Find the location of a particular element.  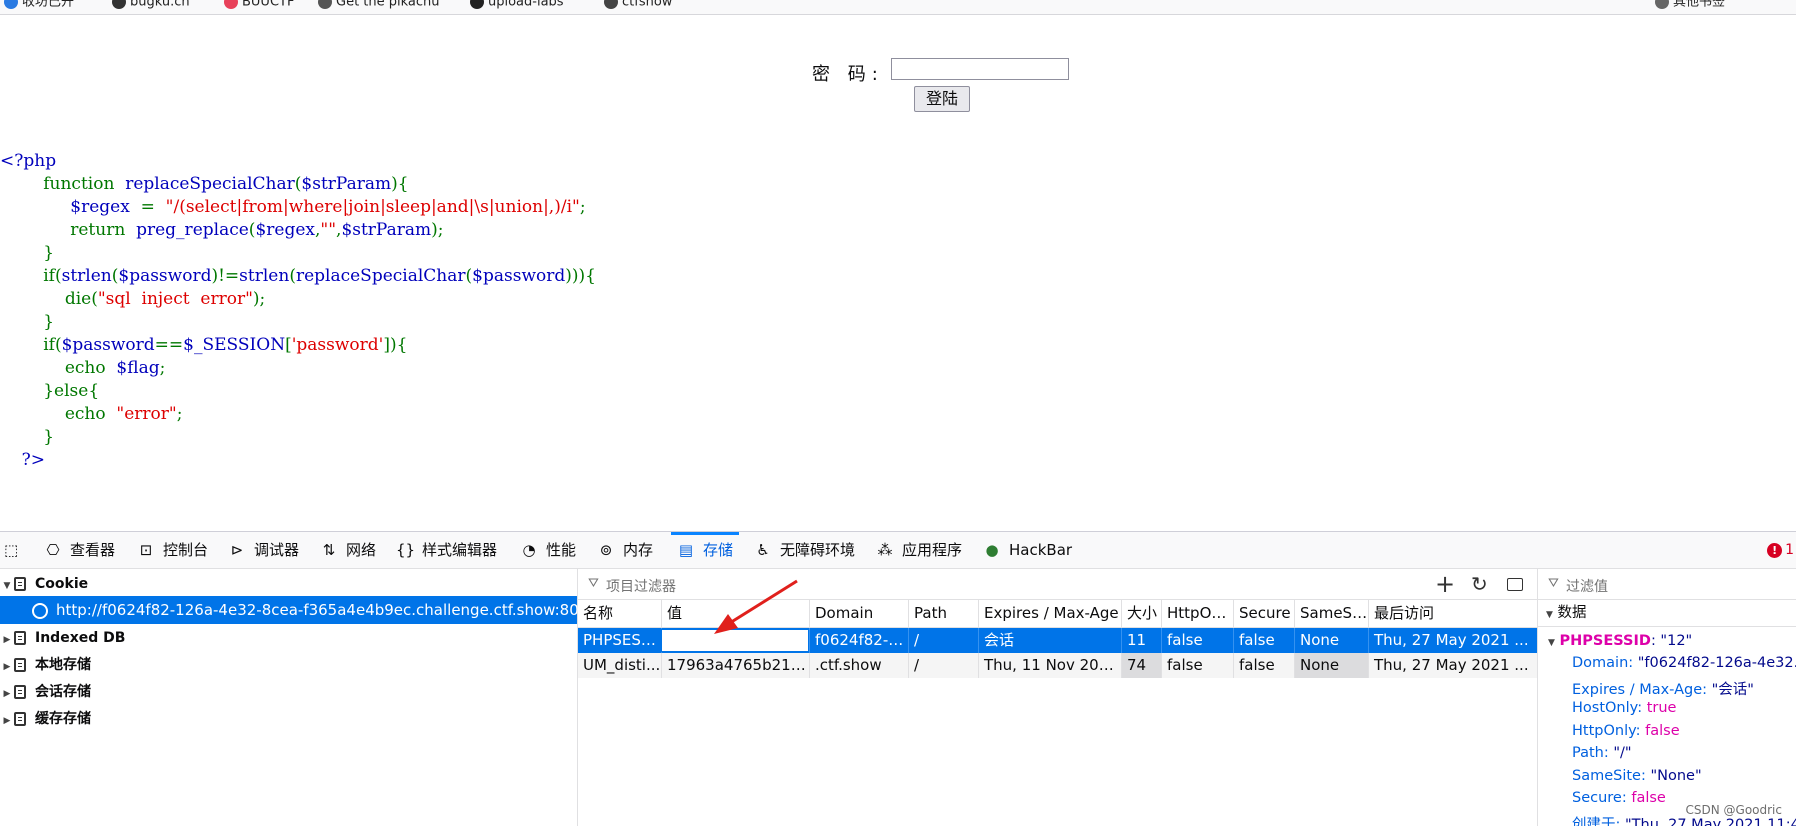

column-header: HttpOnly is located at coordinates (1197, 613).